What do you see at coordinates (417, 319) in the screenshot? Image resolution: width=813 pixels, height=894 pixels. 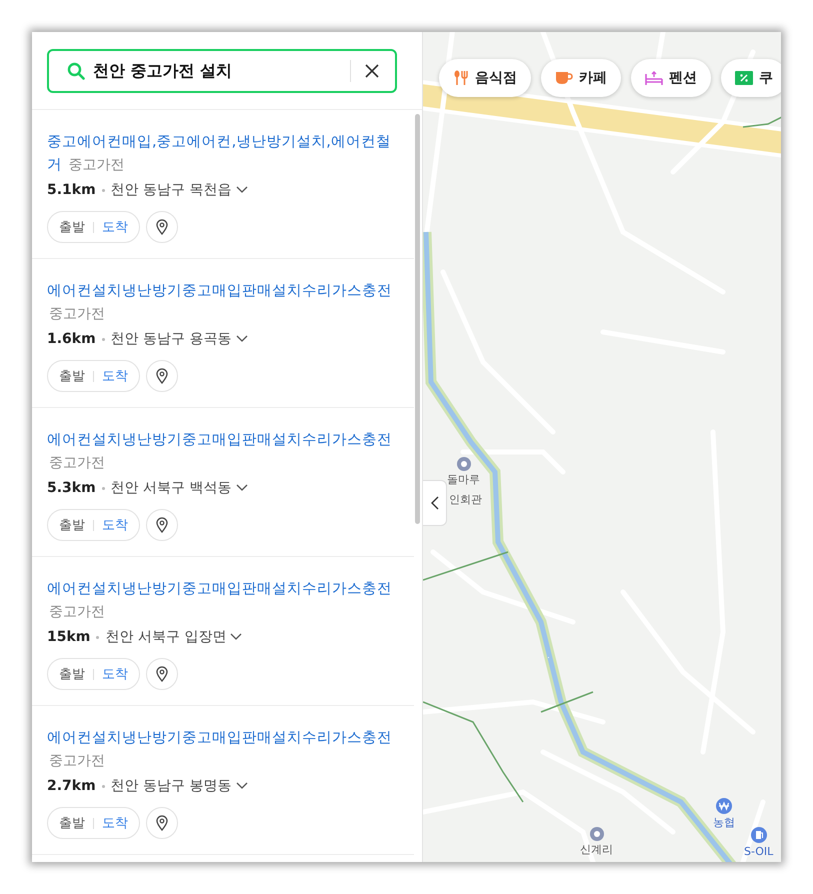 I see `scrollbar` at bounding box center [417, 319].